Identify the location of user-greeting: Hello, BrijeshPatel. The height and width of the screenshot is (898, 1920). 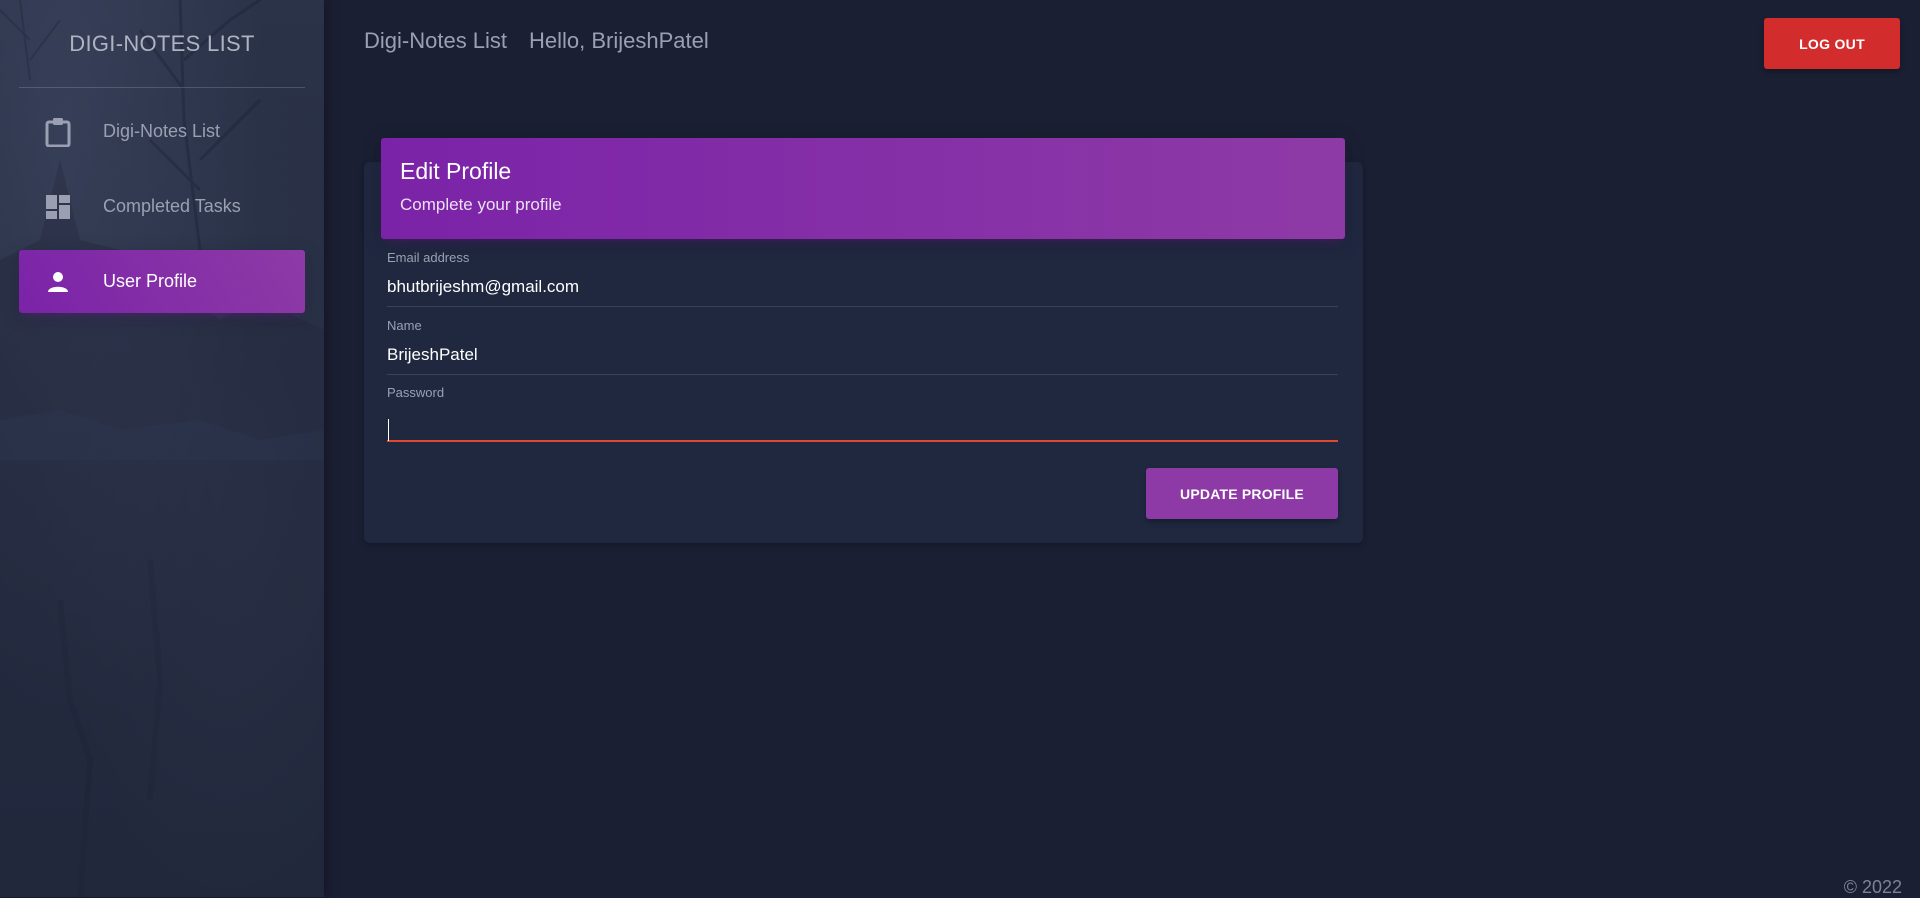
(619, 40).